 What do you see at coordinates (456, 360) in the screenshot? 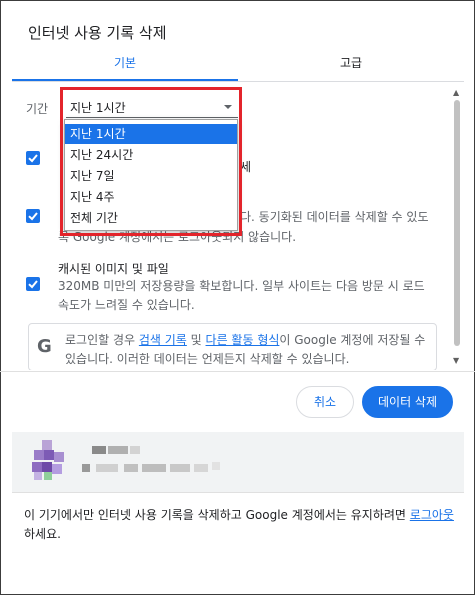
I see `scroll-down-arrow-icon: ▼` at bounding box center [456, 360].